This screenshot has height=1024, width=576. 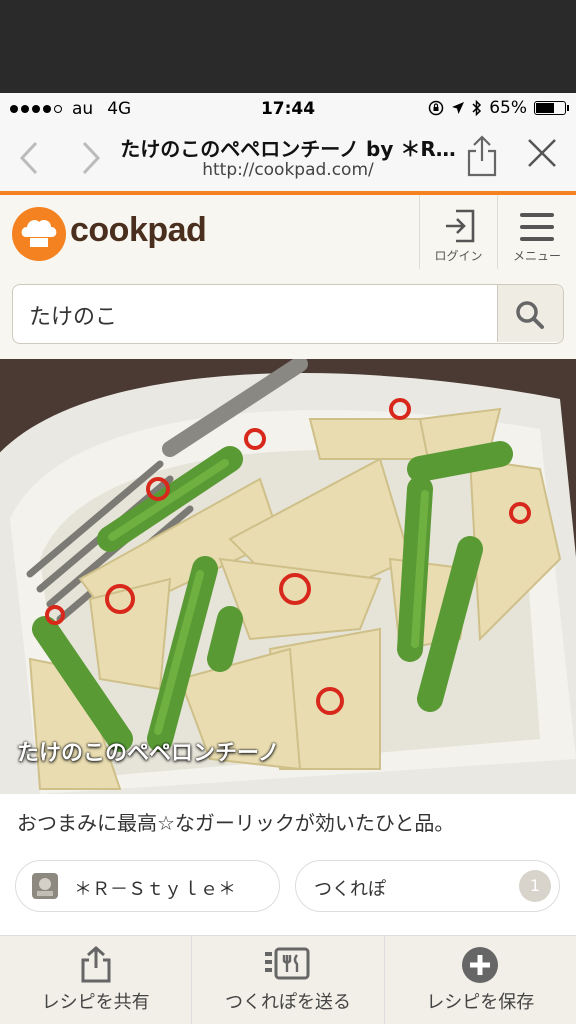 I want to click on cookpad-logo-icon, so click(x=39, y=234).